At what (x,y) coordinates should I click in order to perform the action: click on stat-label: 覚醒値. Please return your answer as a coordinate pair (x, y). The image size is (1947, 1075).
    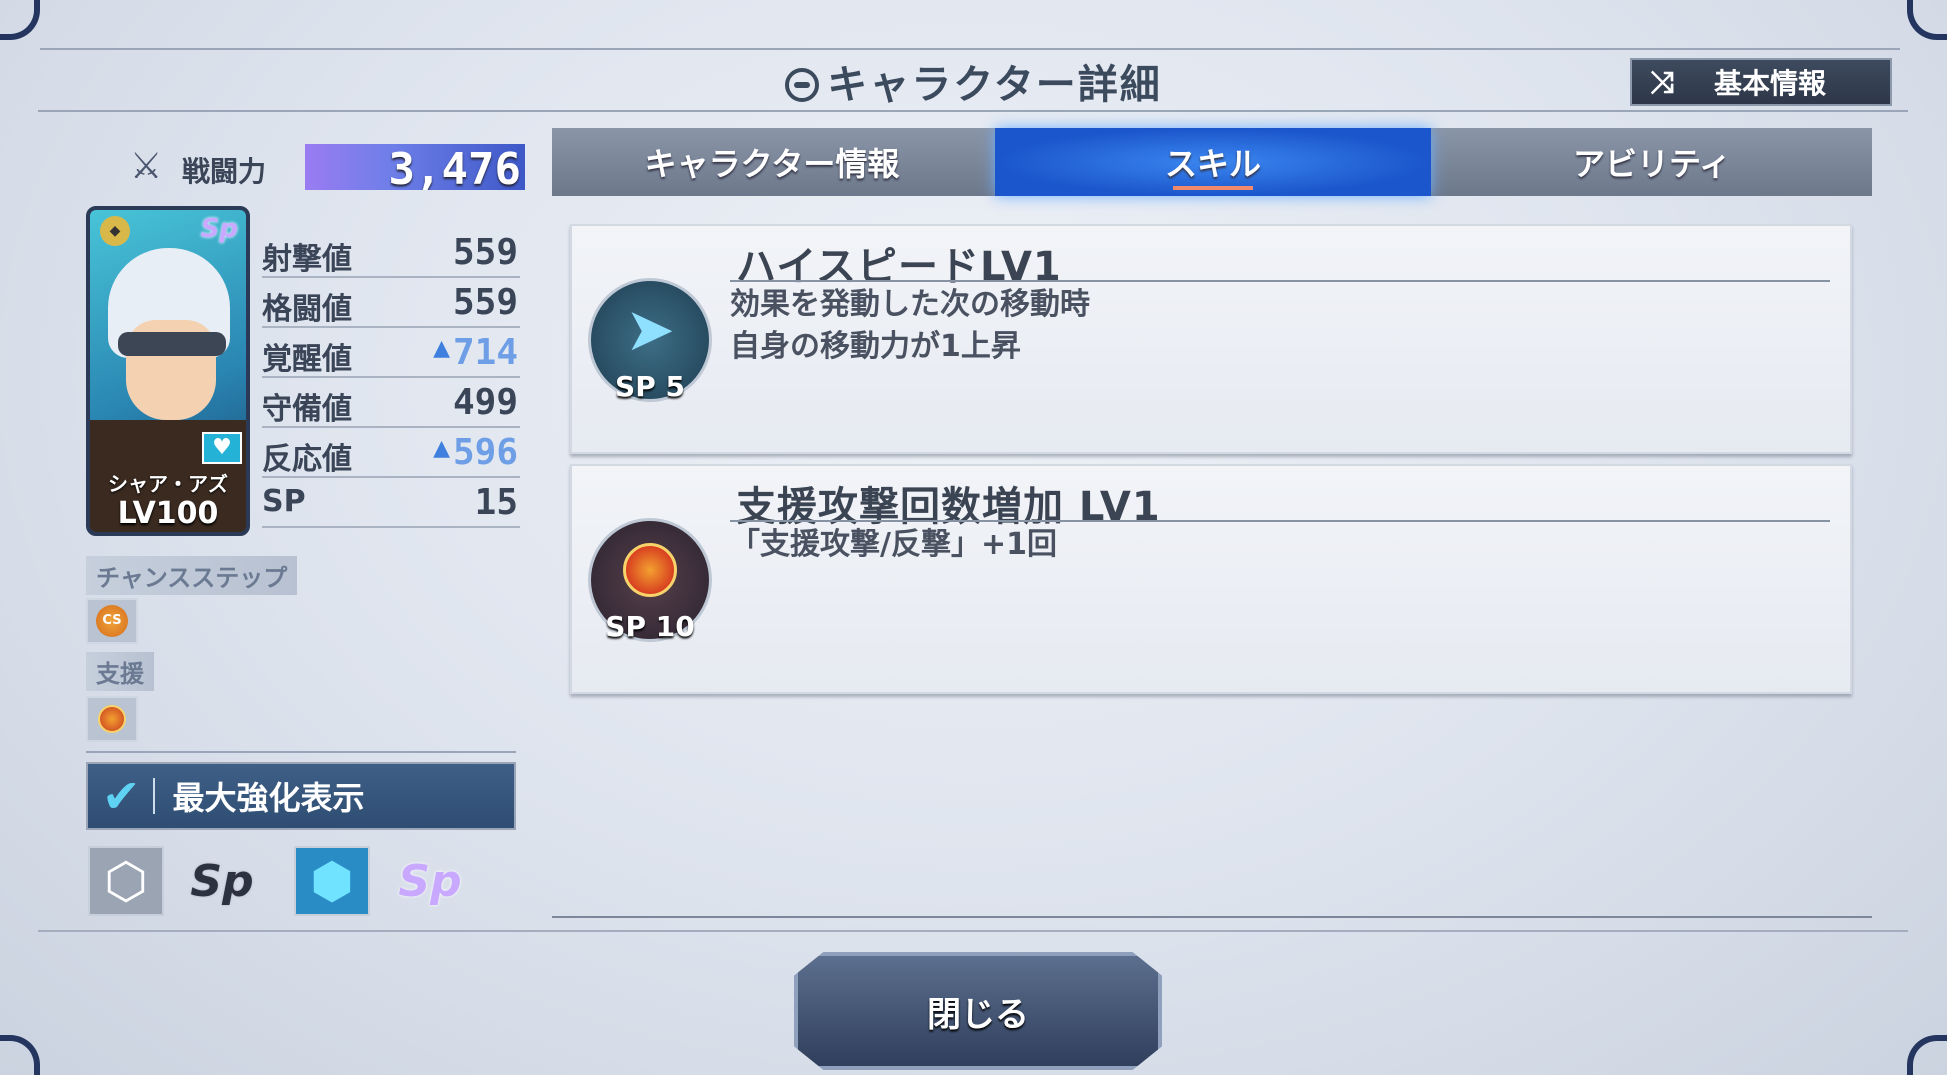
    Looking at the image, I should click on (307, 359).